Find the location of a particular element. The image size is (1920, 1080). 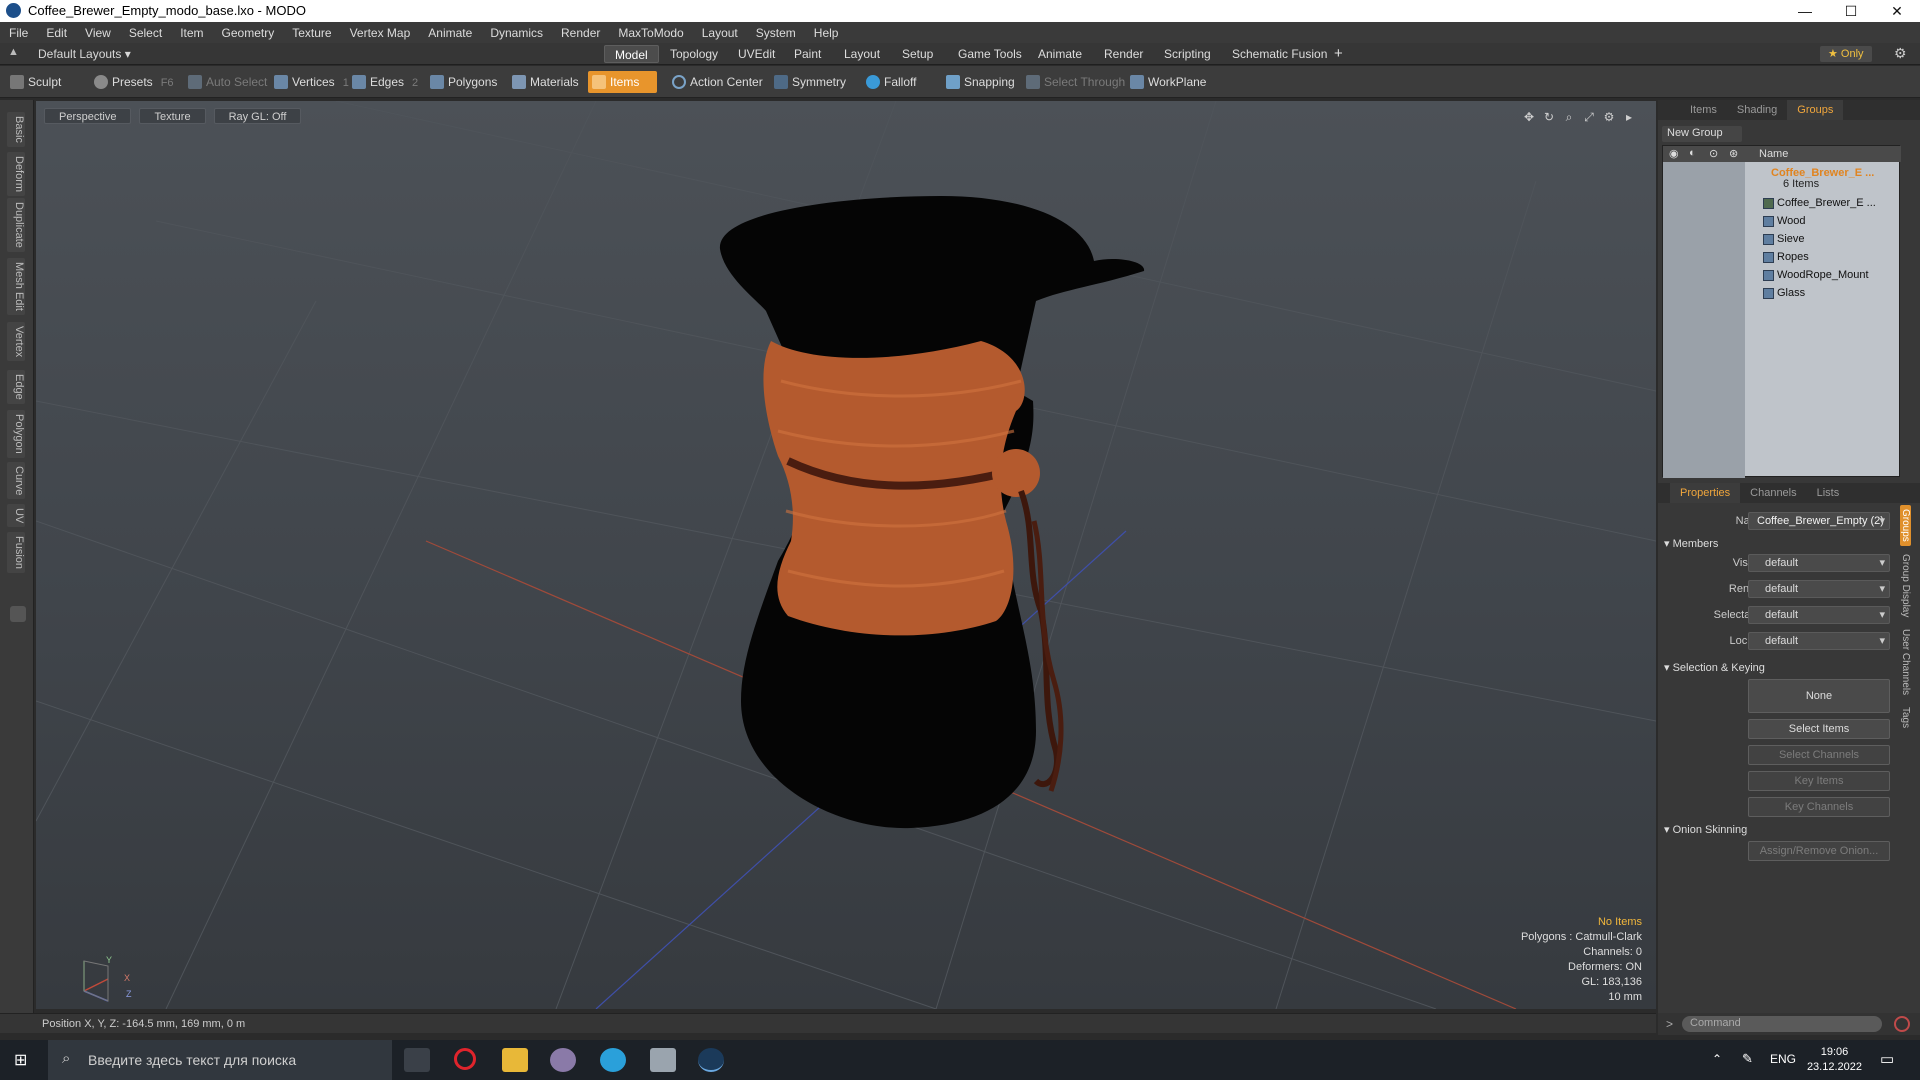

tab-render: Render is located at coordinates (1123, 54).